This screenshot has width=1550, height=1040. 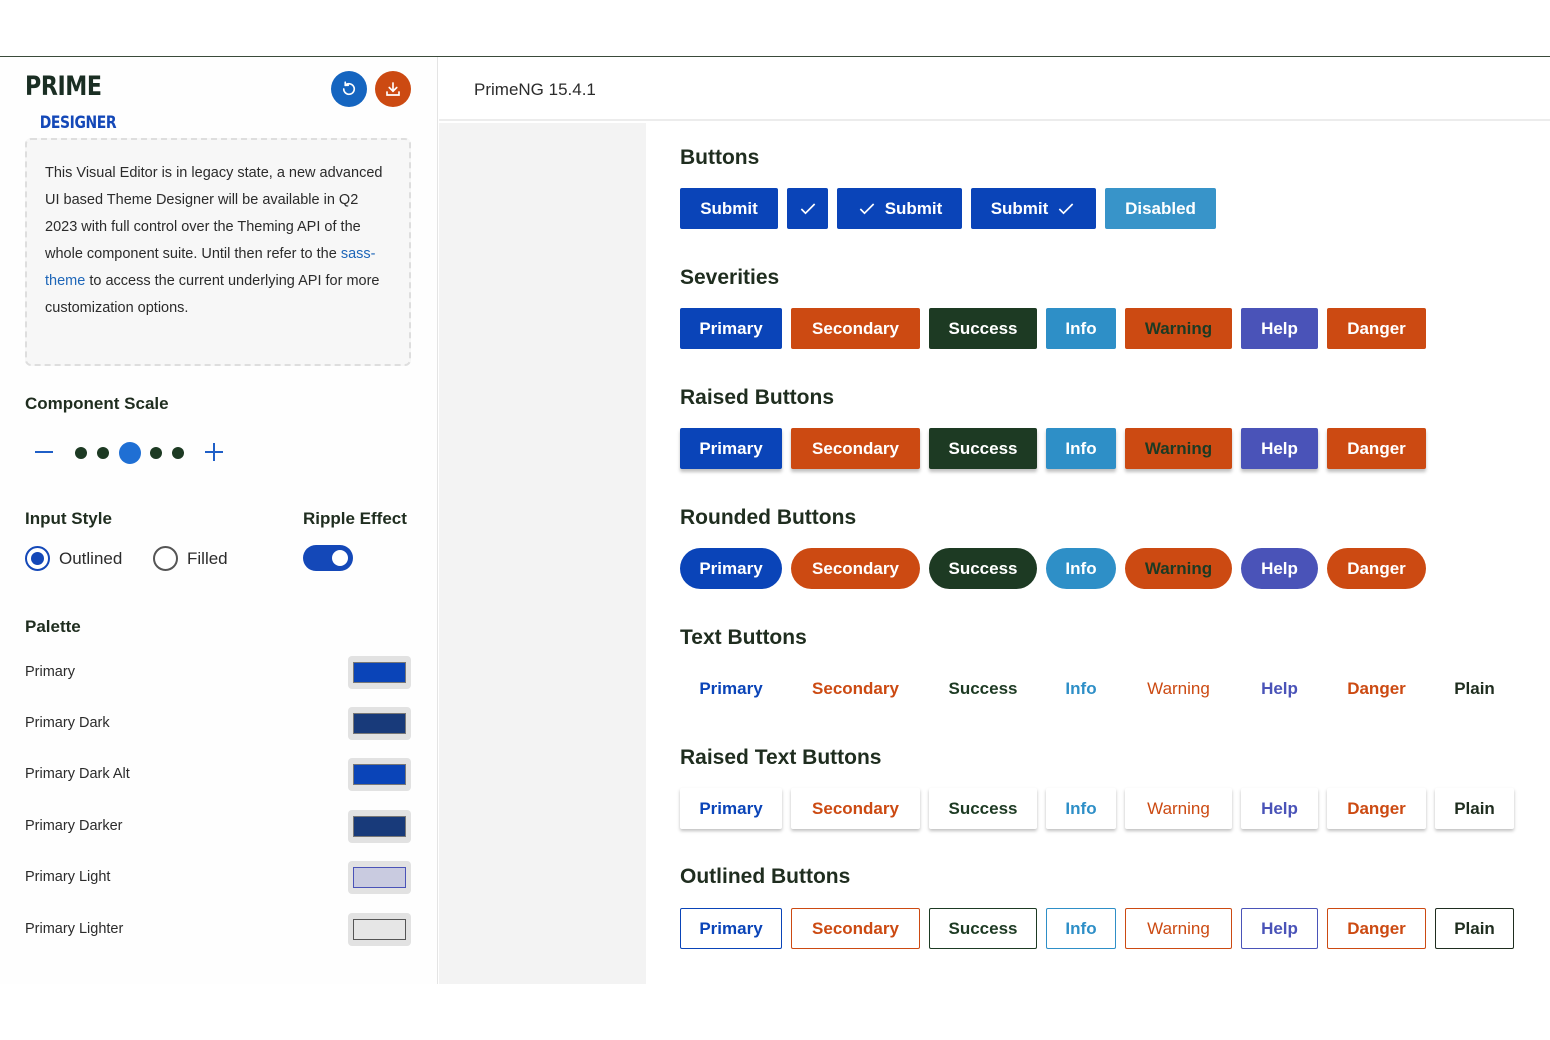 What do you see at coordinates (1474, 808) in the screenshot?
I see `raised-text-plain-button: Plain` at bounding box center [1474, 808].